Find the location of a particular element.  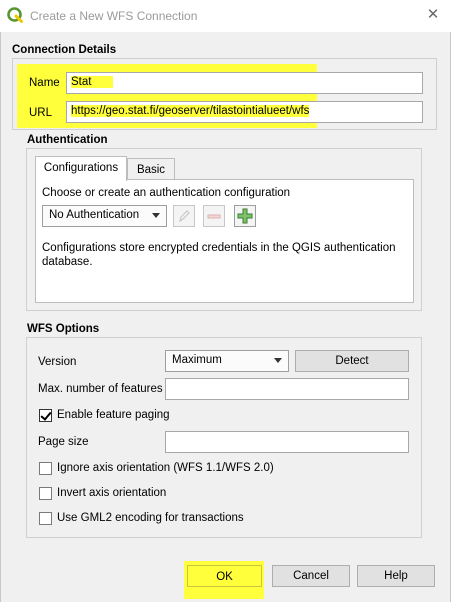

checkmark-icon is located at coordinates (46, 415).